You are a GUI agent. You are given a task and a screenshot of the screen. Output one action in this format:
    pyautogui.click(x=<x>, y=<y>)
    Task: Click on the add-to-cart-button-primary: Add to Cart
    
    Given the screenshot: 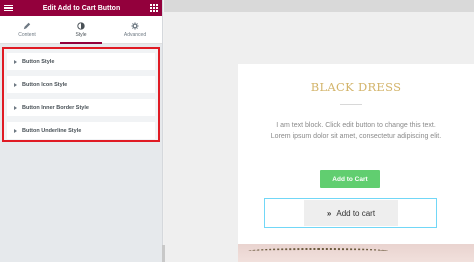 What is the action you would take?
    pyautogui.click(x=350, y=179)
    